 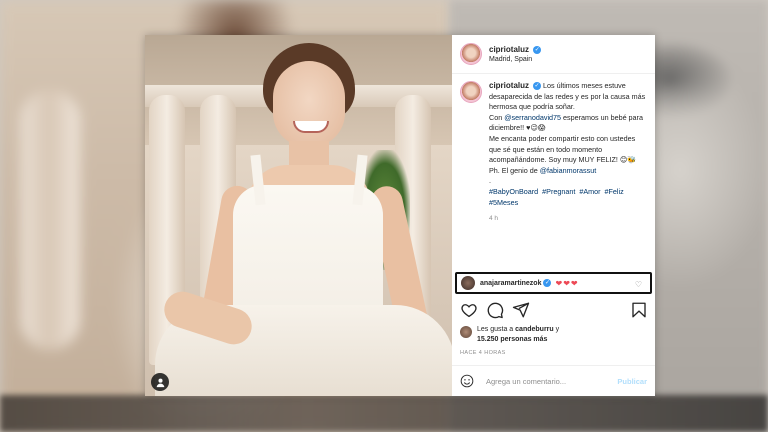 I want to click on location-link: Madrid, Spain, so click(x=515, y=59).